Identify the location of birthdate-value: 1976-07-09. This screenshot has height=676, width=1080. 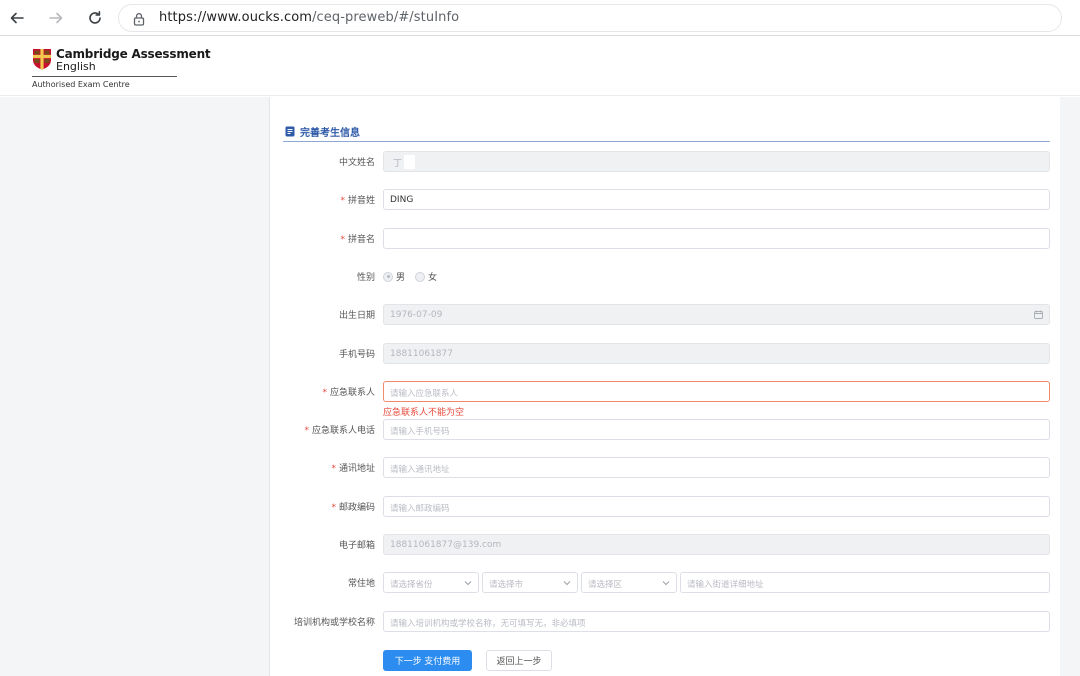
(416, 315).